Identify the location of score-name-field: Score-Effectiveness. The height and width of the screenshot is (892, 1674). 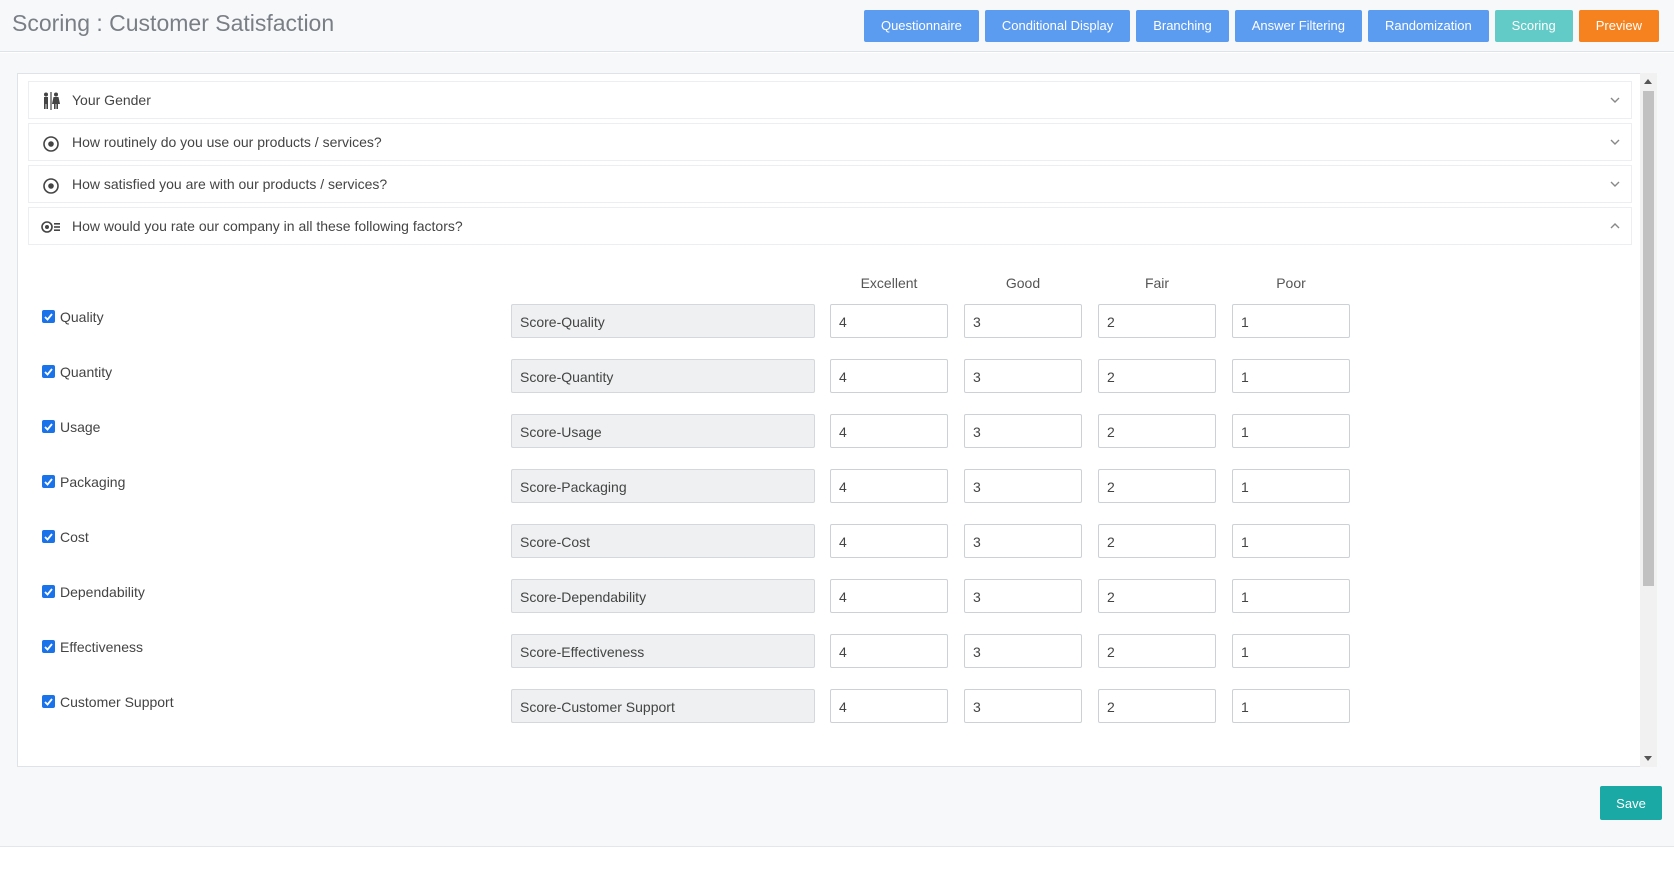
(663, 651).